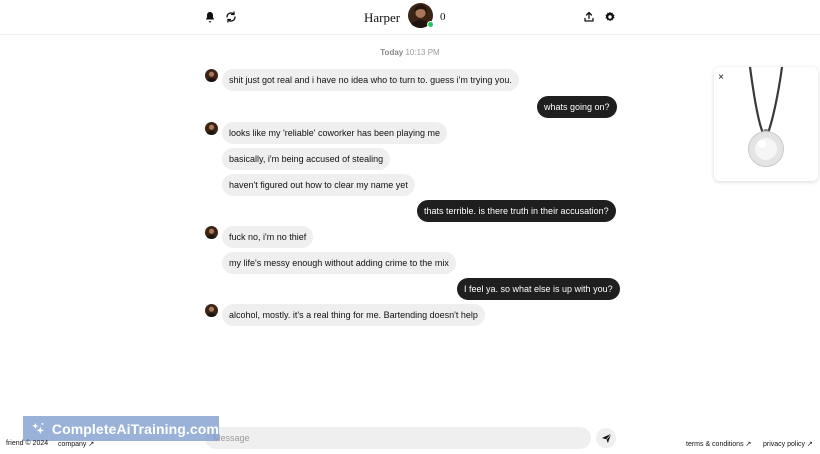  I want to click on pendant-necklace-image, so click(766, 117).